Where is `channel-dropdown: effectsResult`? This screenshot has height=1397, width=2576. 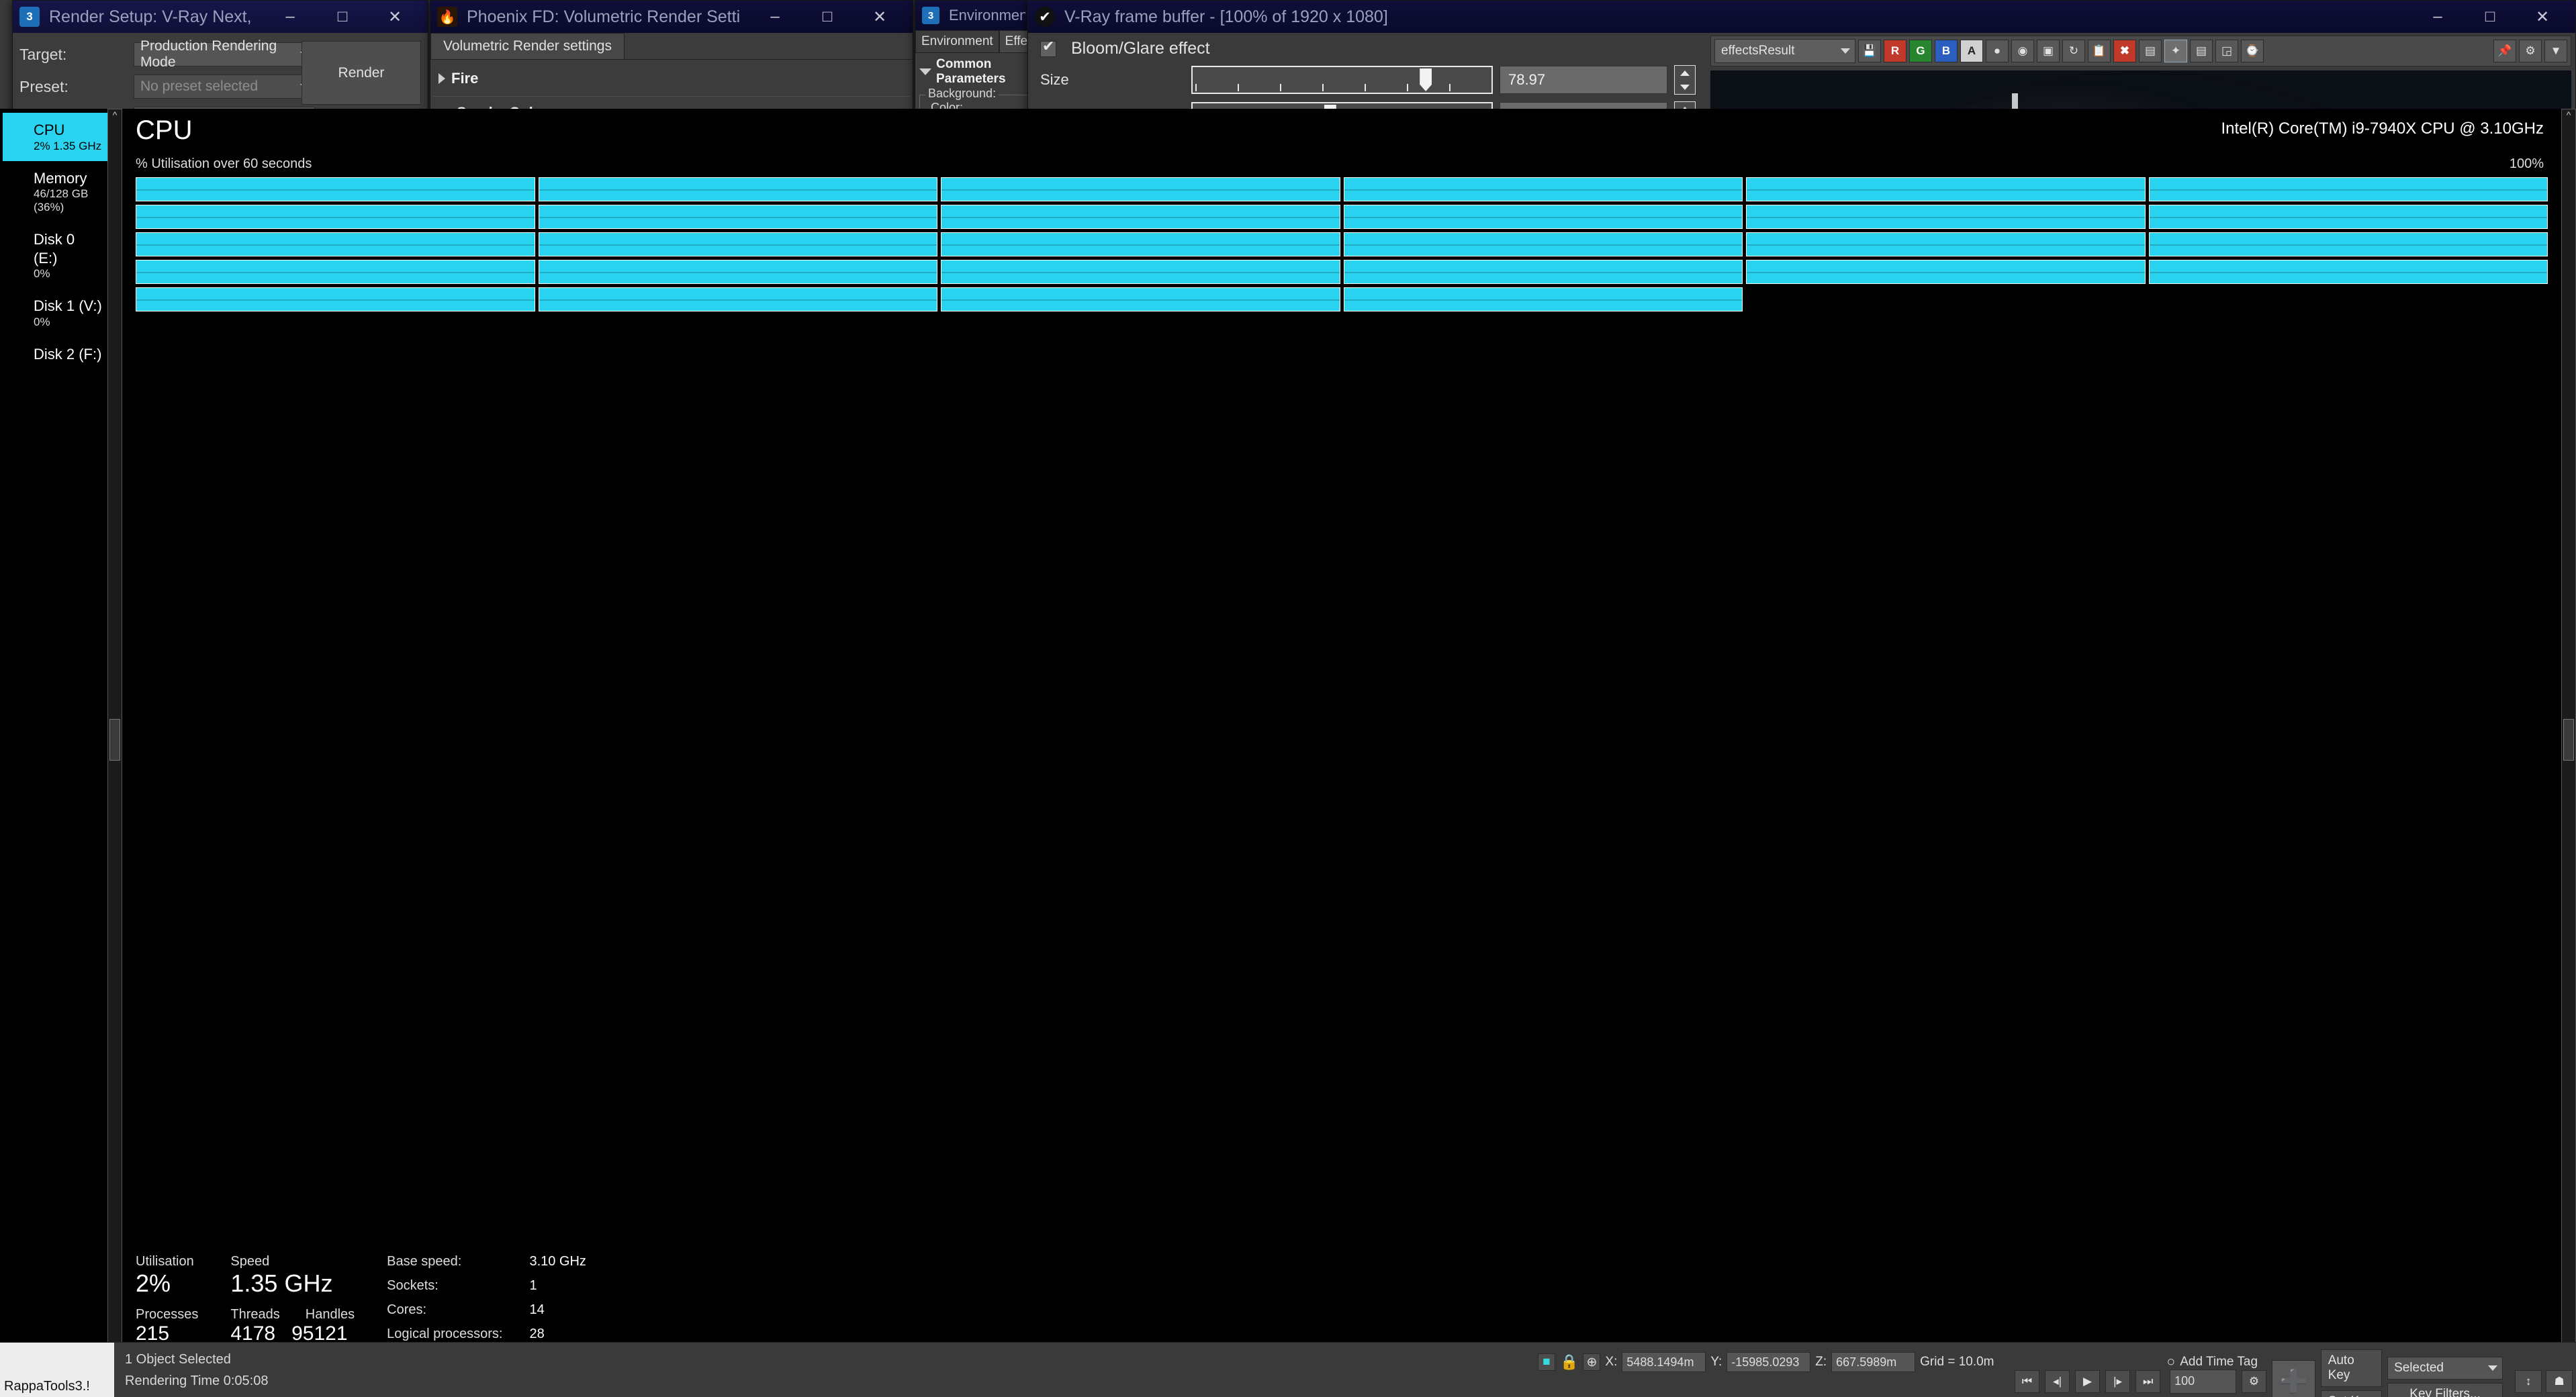
channel-dropdown: effectsResult is located at coordinates (1784, 51).